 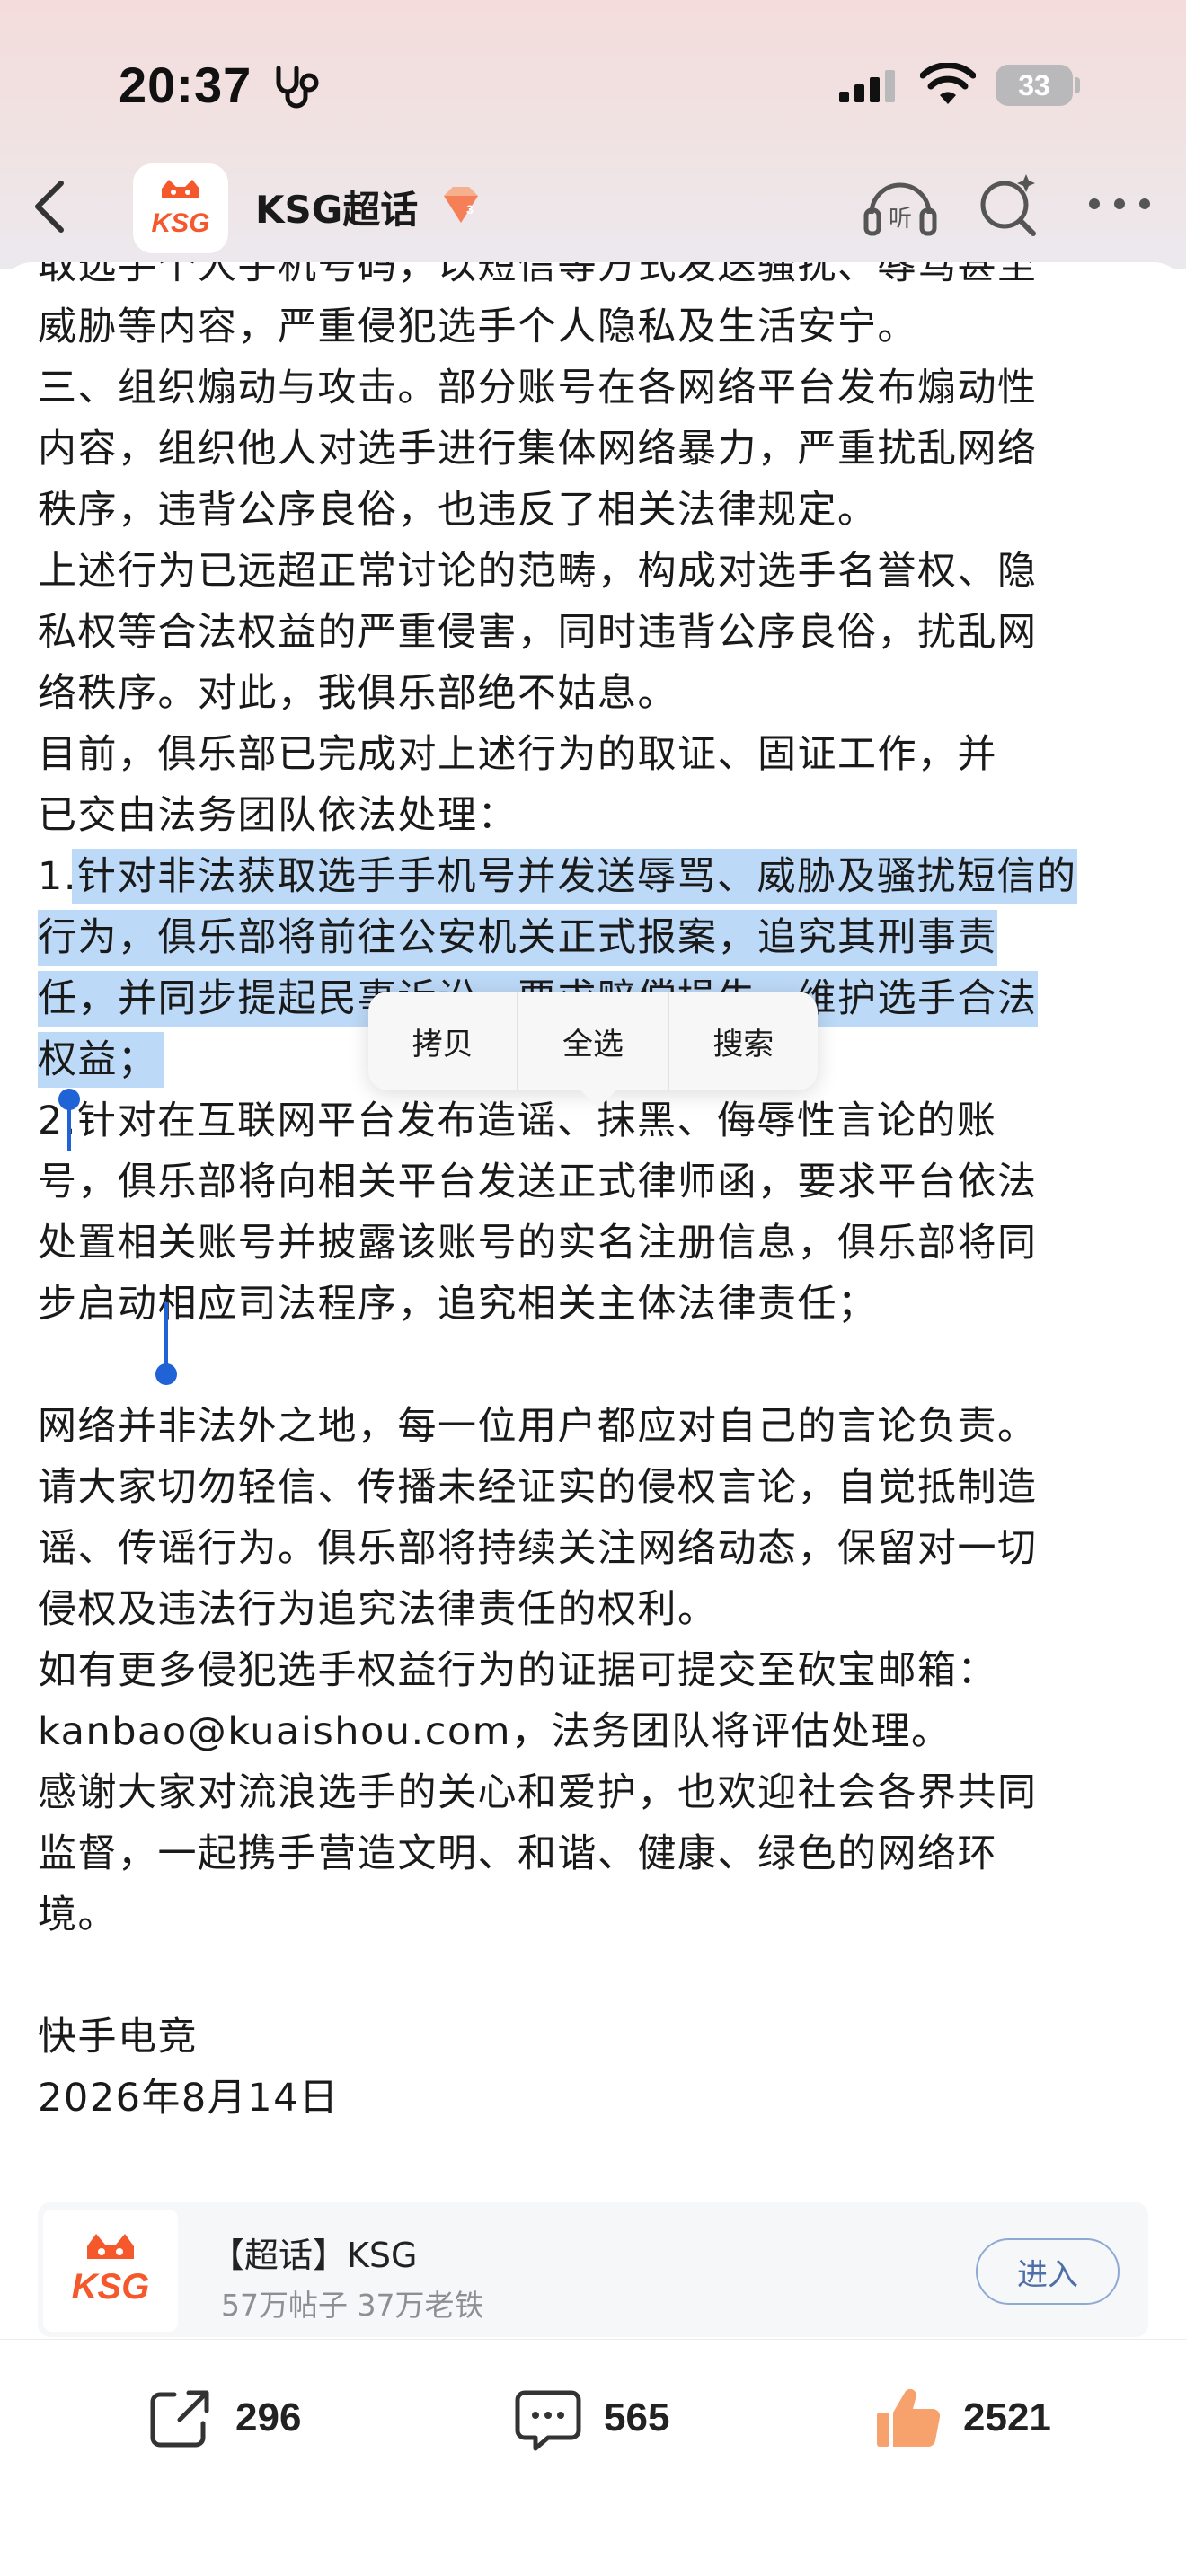 I want to click on search-icon, so click(x=1008, y=205).